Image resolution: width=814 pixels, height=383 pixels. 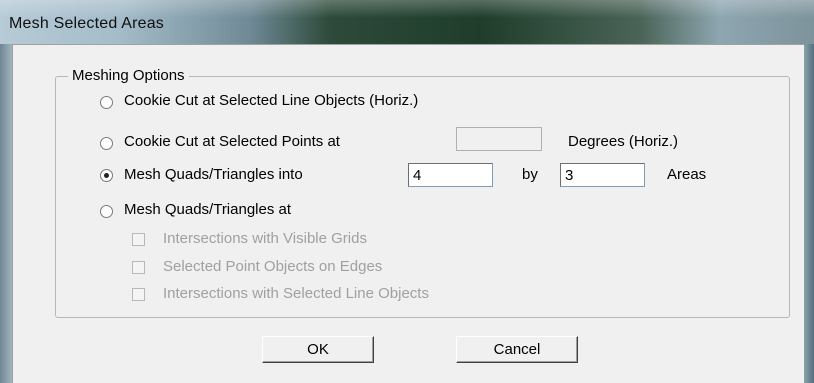 What do you see at coordinates (138, 267) in the screenshot?
I see `checkbox-point-objects-edges` at bounding box center [138, 267].